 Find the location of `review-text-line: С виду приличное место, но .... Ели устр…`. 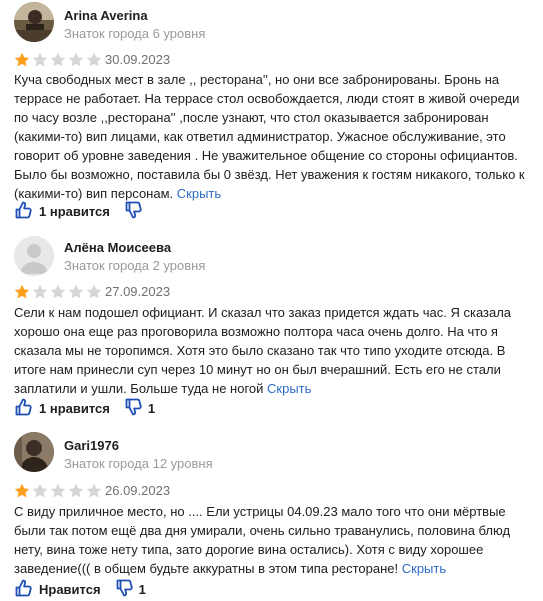

review-text-line: С виду приличное место, но .... Ели устр… is located at coordinates (260, 511).